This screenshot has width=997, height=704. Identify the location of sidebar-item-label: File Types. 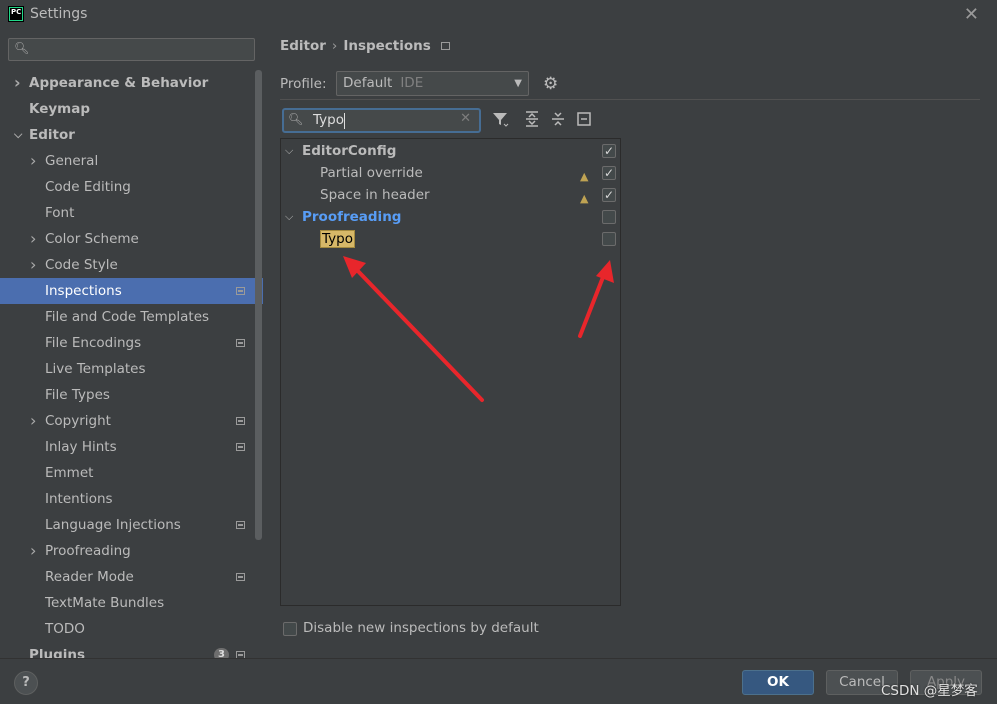
(77, 395).